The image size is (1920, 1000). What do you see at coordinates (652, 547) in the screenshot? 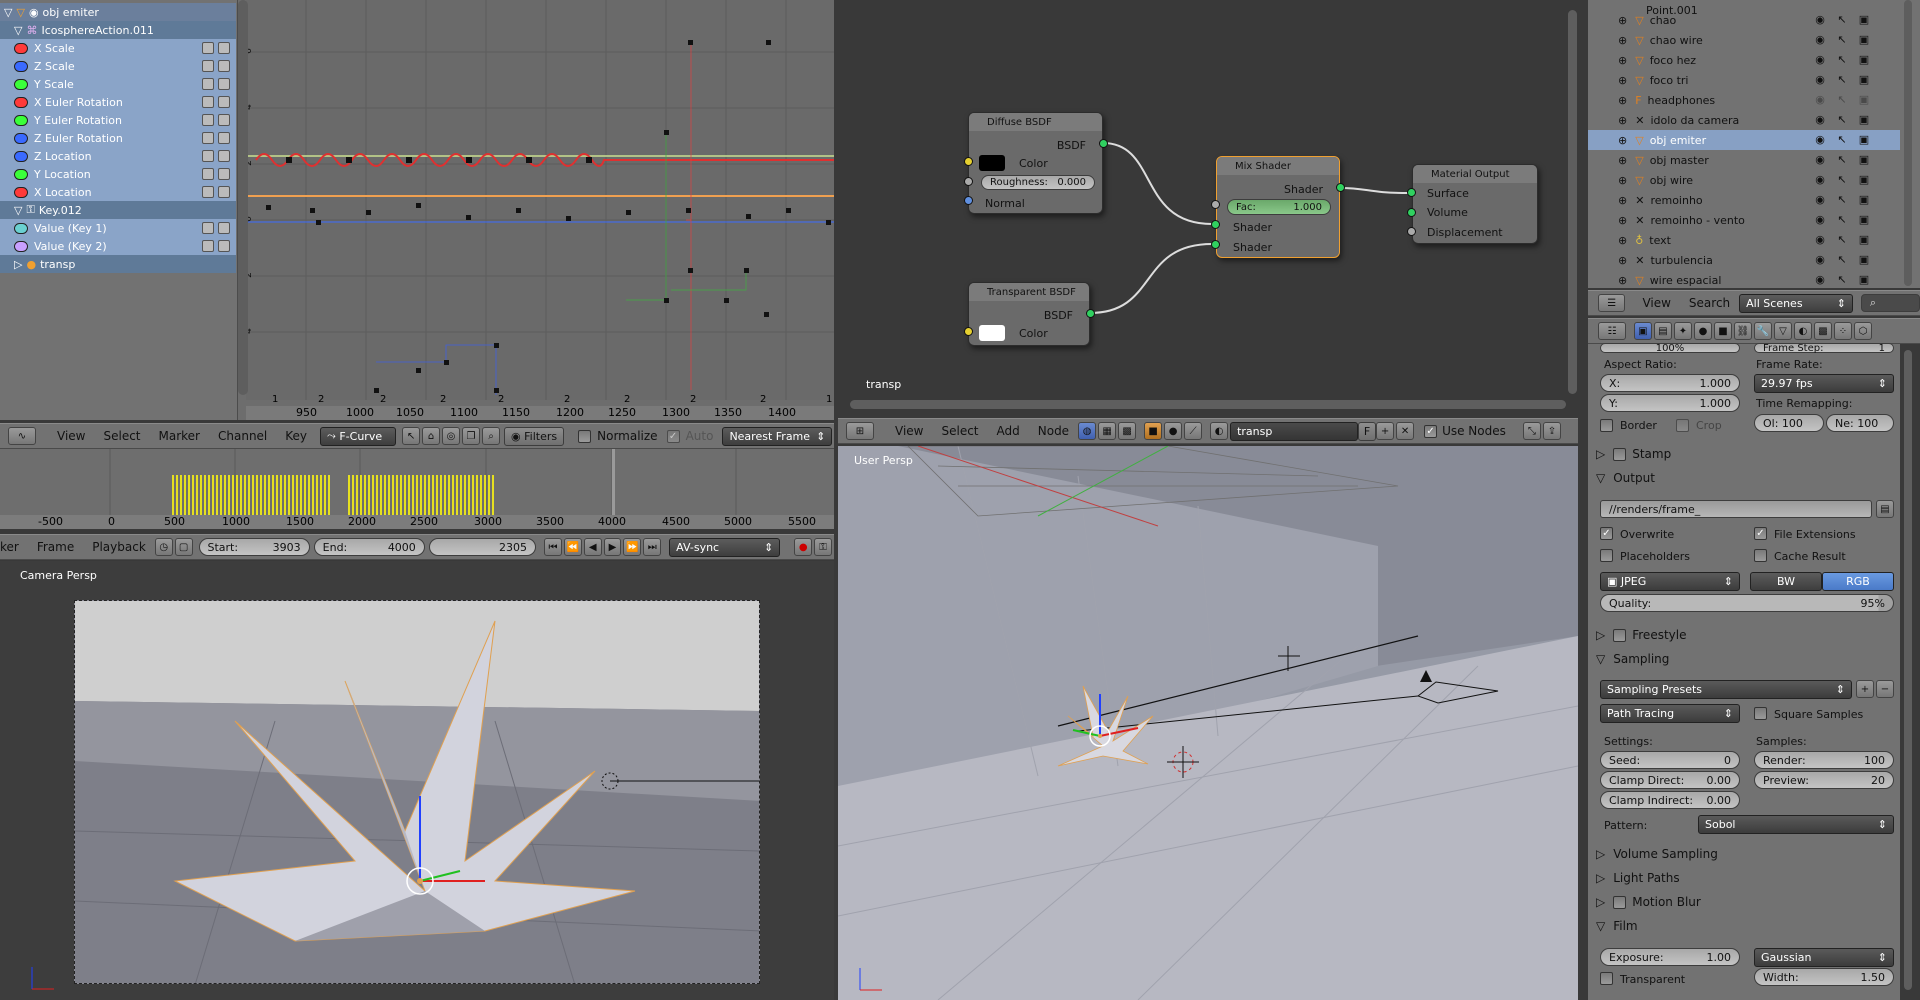
I see `jump-end-icon: ⏭` at bounding box center [652, 547].